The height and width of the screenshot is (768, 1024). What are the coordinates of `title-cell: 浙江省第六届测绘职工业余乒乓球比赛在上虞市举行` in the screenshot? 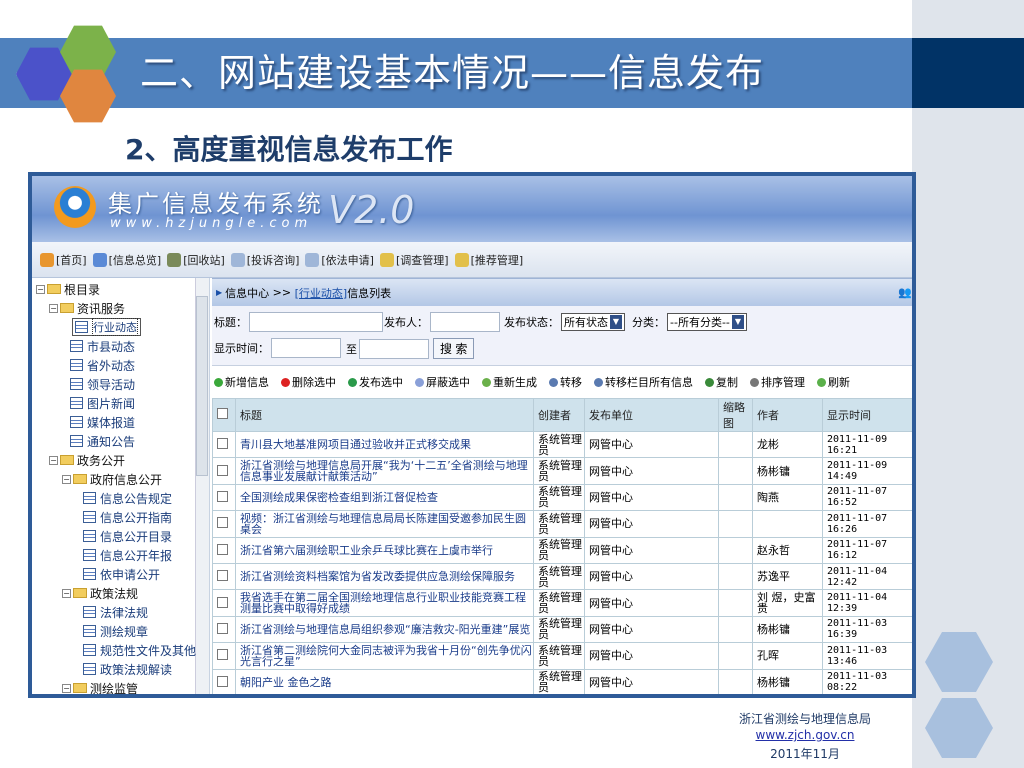 It's located at (384, 550).